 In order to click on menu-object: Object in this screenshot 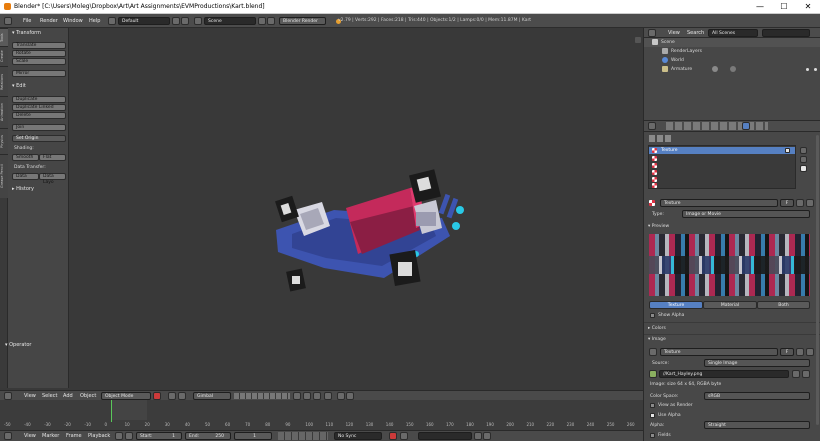, I will do `click(88, 396)`.